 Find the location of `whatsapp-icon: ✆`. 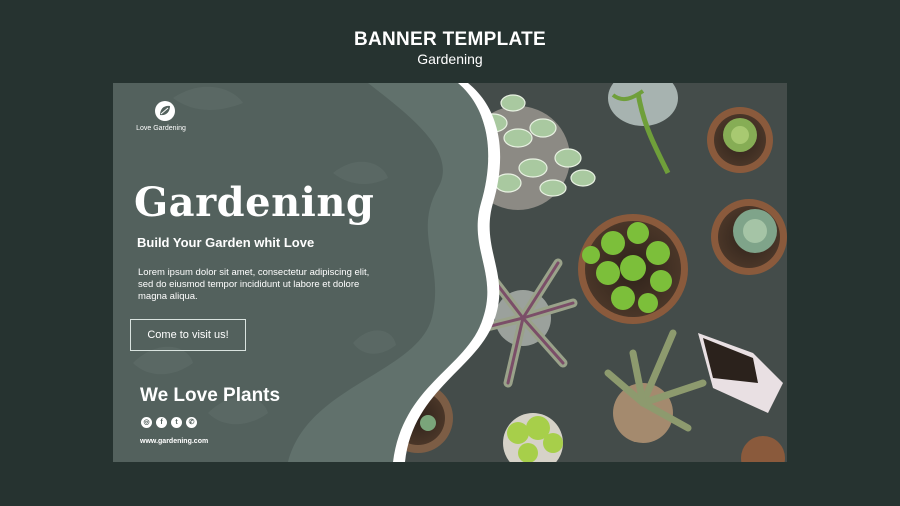

whatsapp-icon: ✆ is located at coordinates (191, 422).